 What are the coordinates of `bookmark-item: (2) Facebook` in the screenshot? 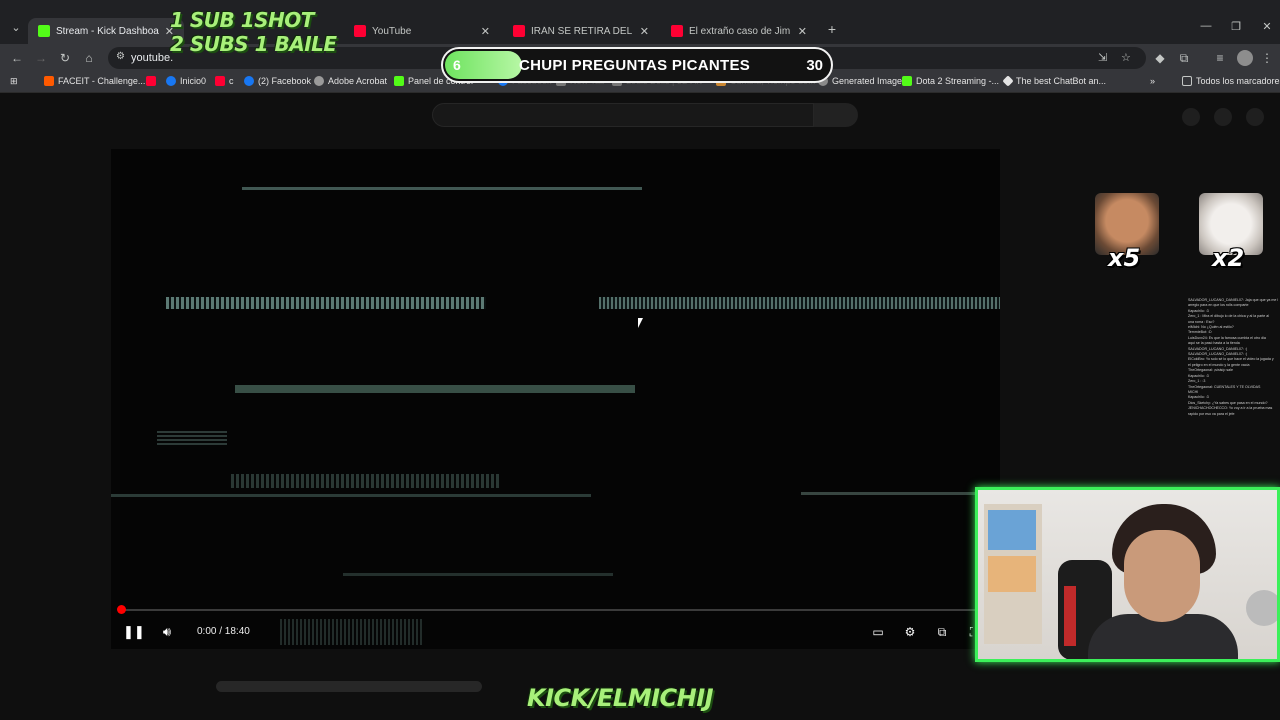 It's located at (277, 81).